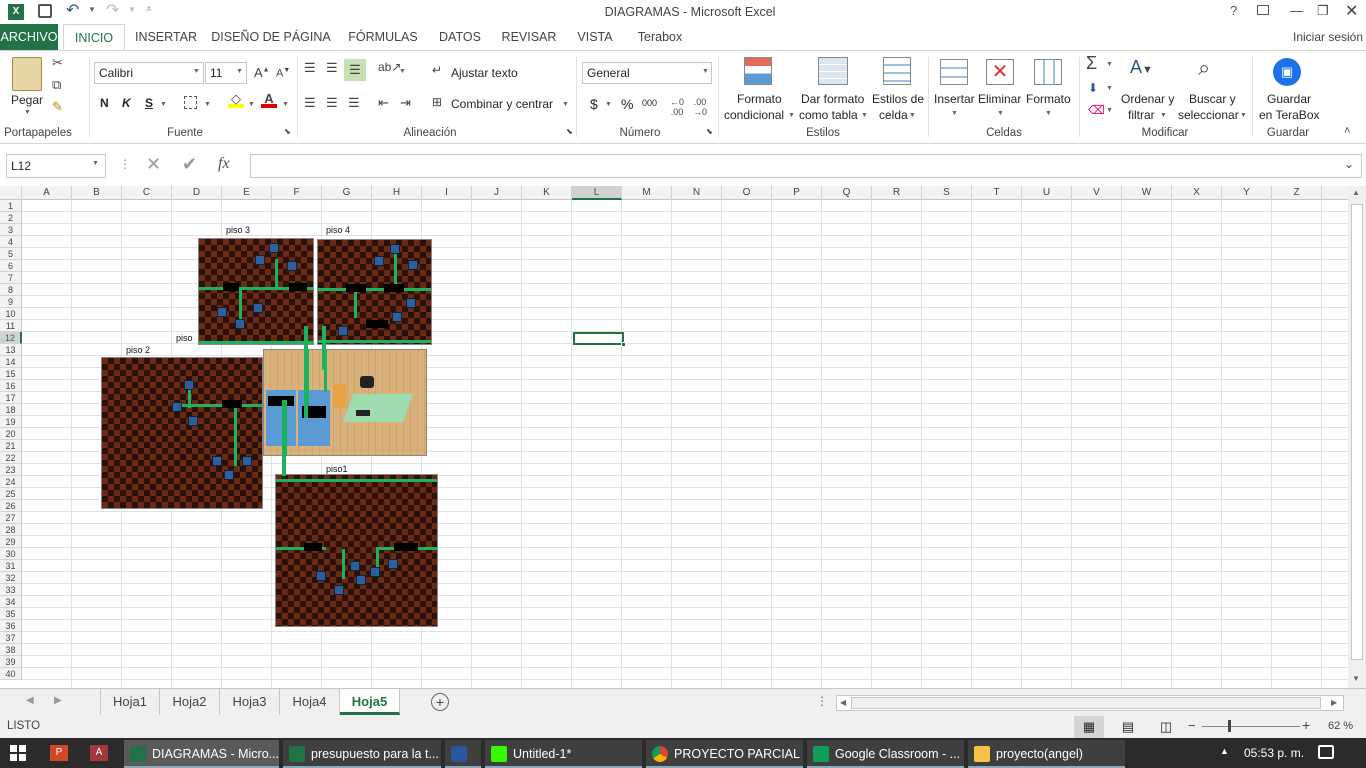 The image size is (1366, 768). I want to click on column-header: H, so click(397, 193).